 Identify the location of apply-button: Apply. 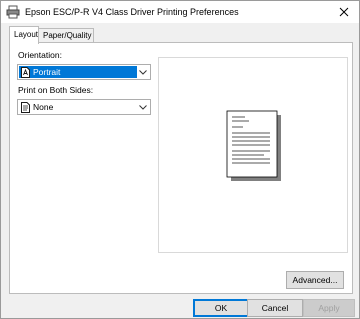
(329, 308).